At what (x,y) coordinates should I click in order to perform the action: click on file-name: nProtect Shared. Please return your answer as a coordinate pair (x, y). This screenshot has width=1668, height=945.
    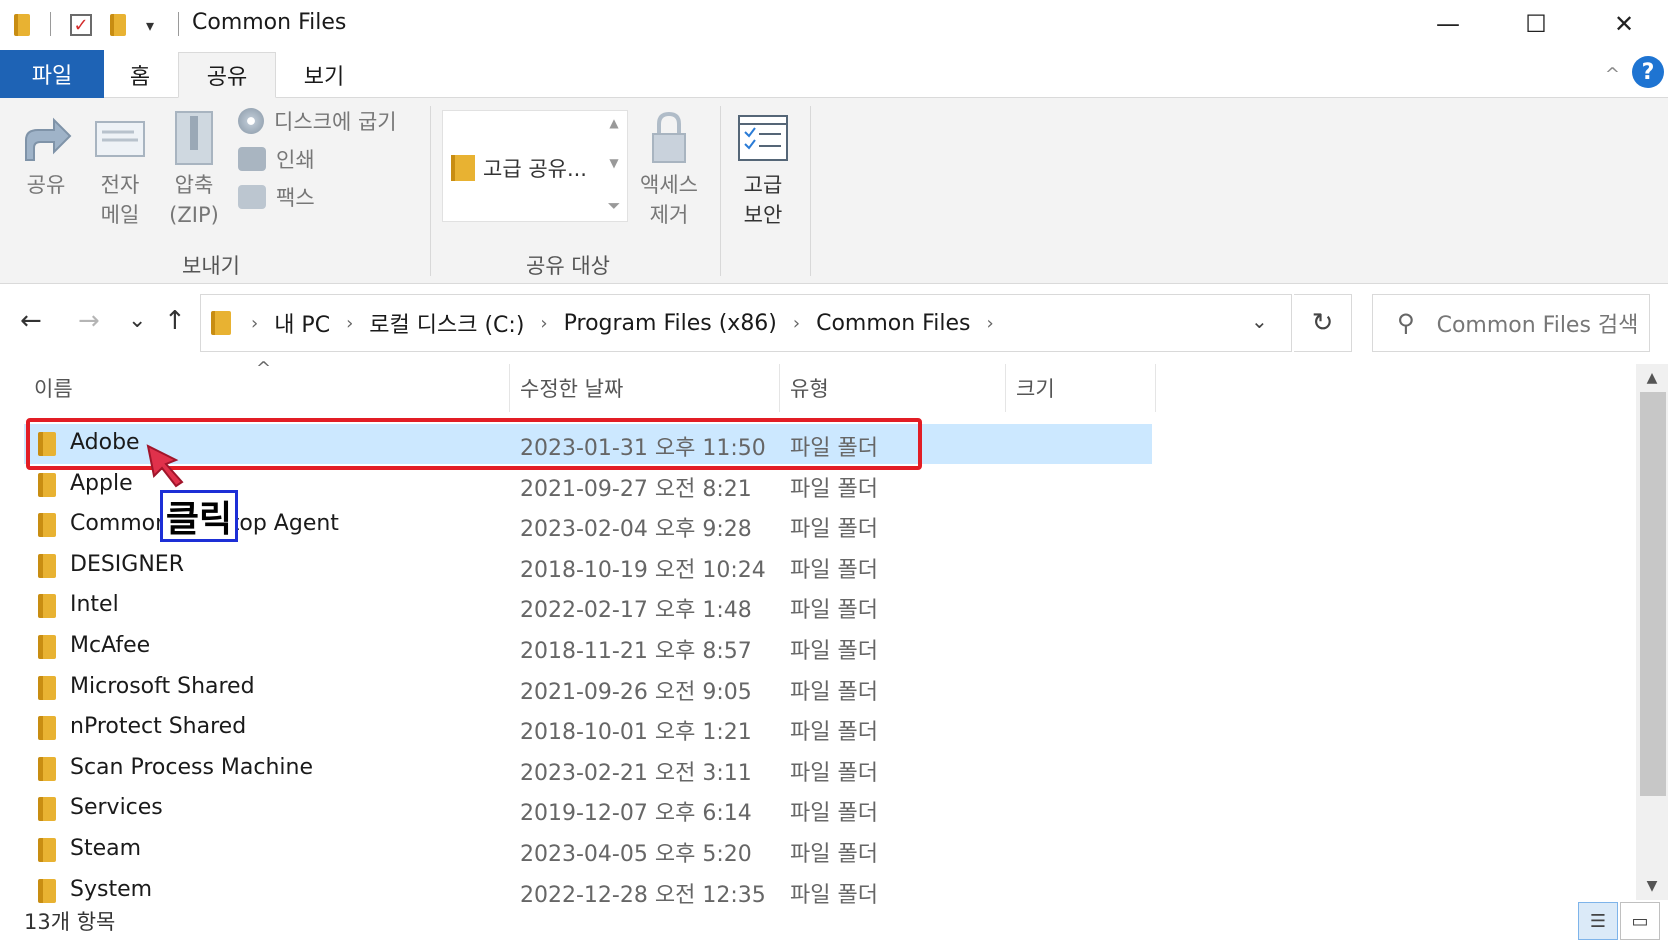
    Looking at the image, I should click on (158, 726).